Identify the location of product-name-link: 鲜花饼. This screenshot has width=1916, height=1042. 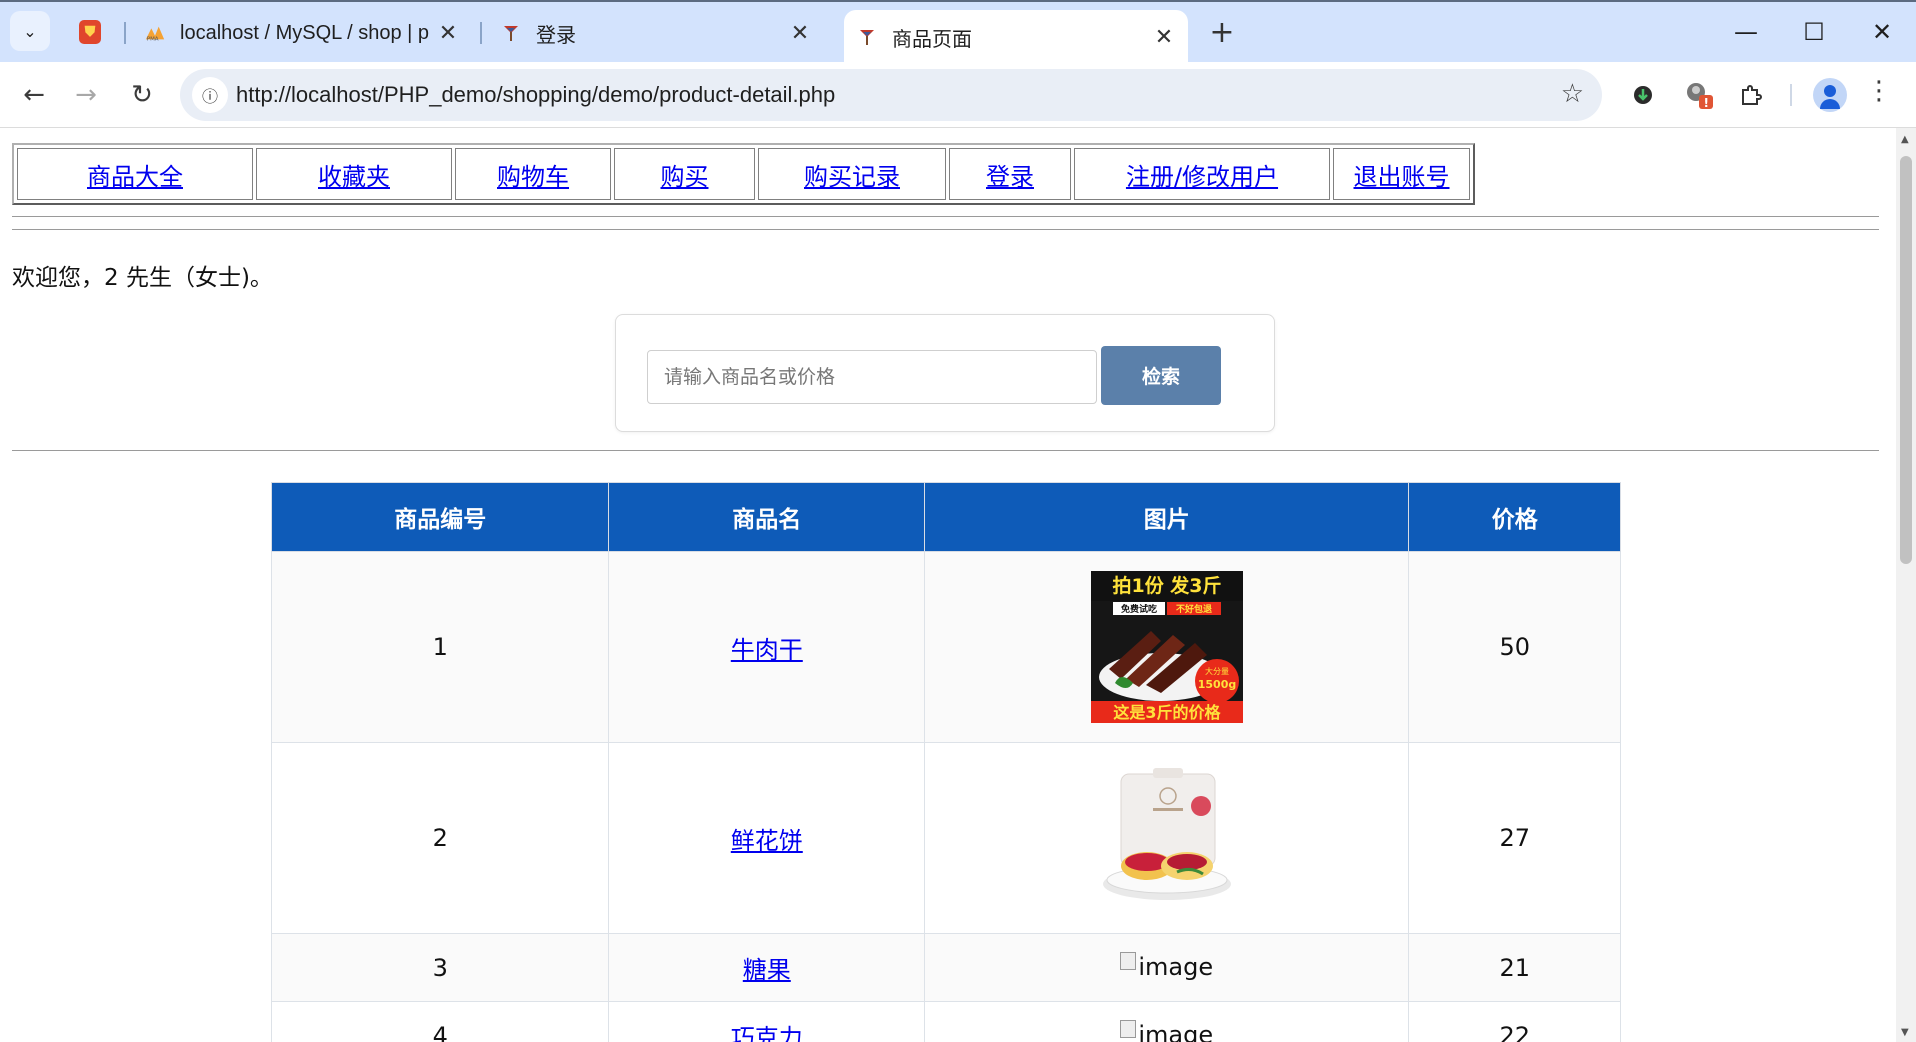
(767, 841).